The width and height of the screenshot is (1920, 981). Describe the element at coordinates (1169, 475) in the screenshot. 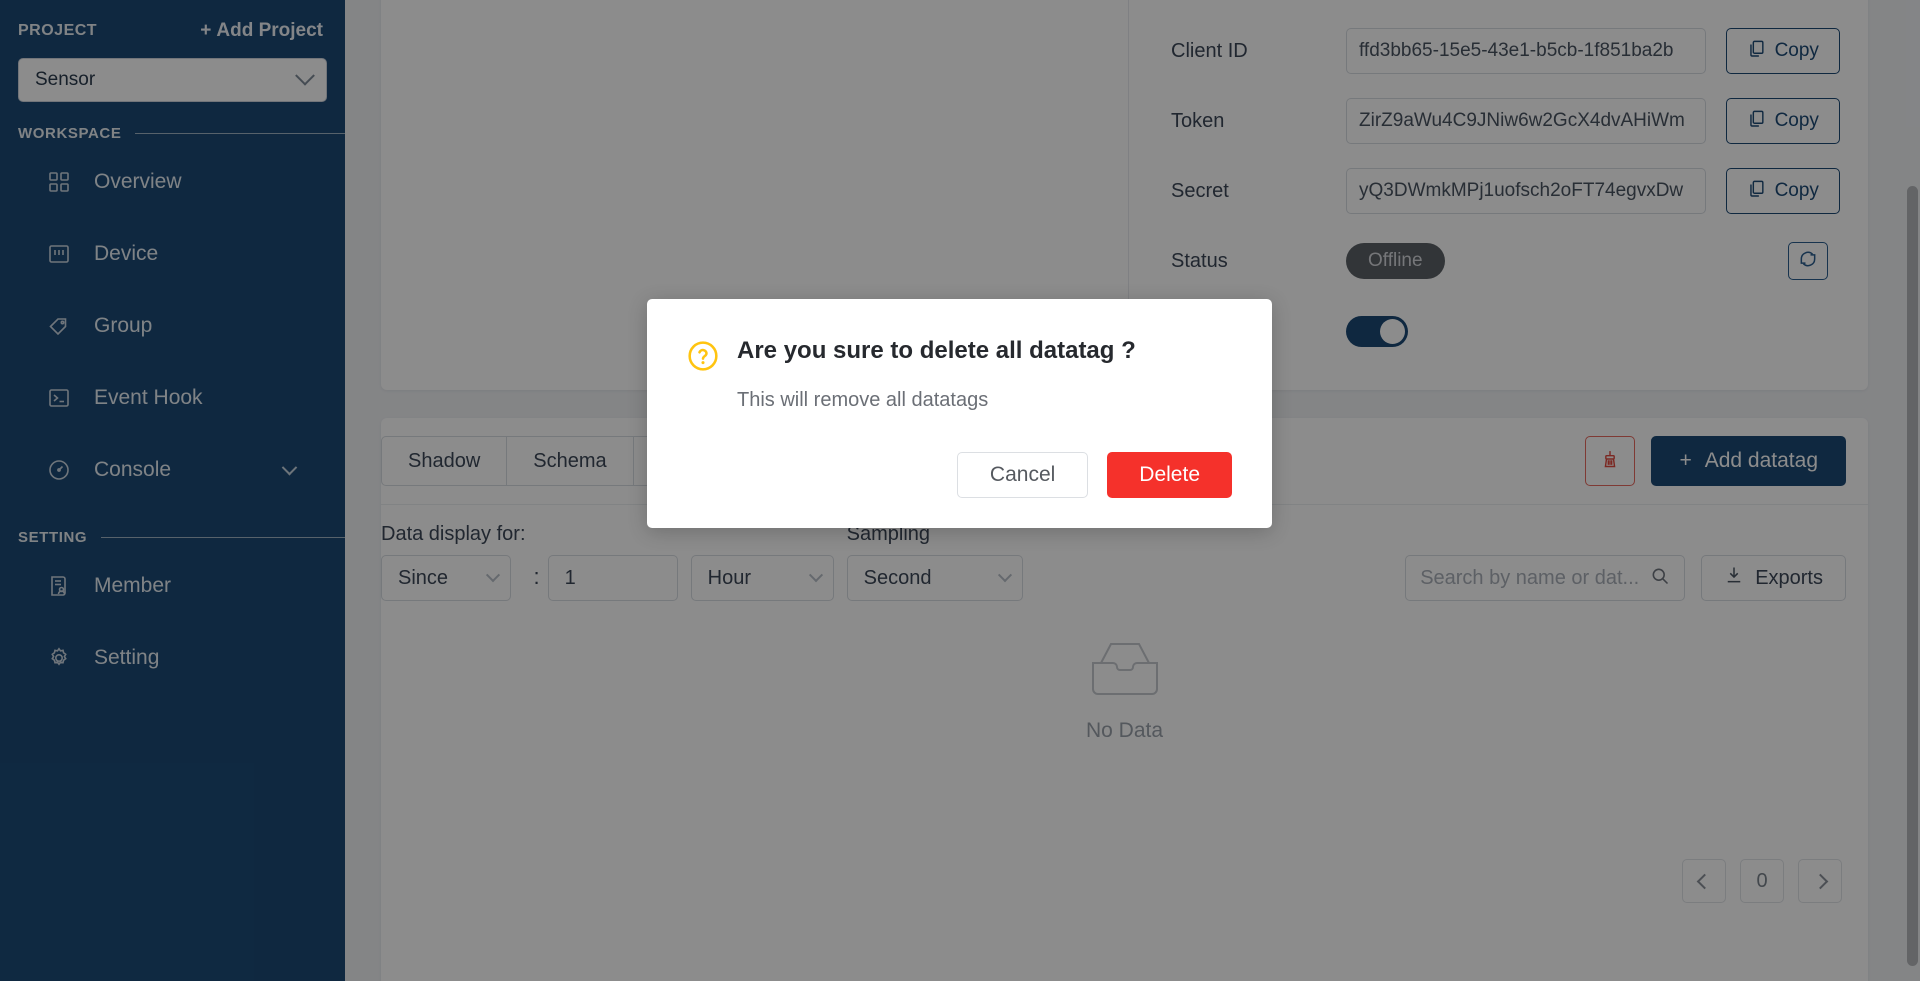

I see `delete-button: Delete` at that location.